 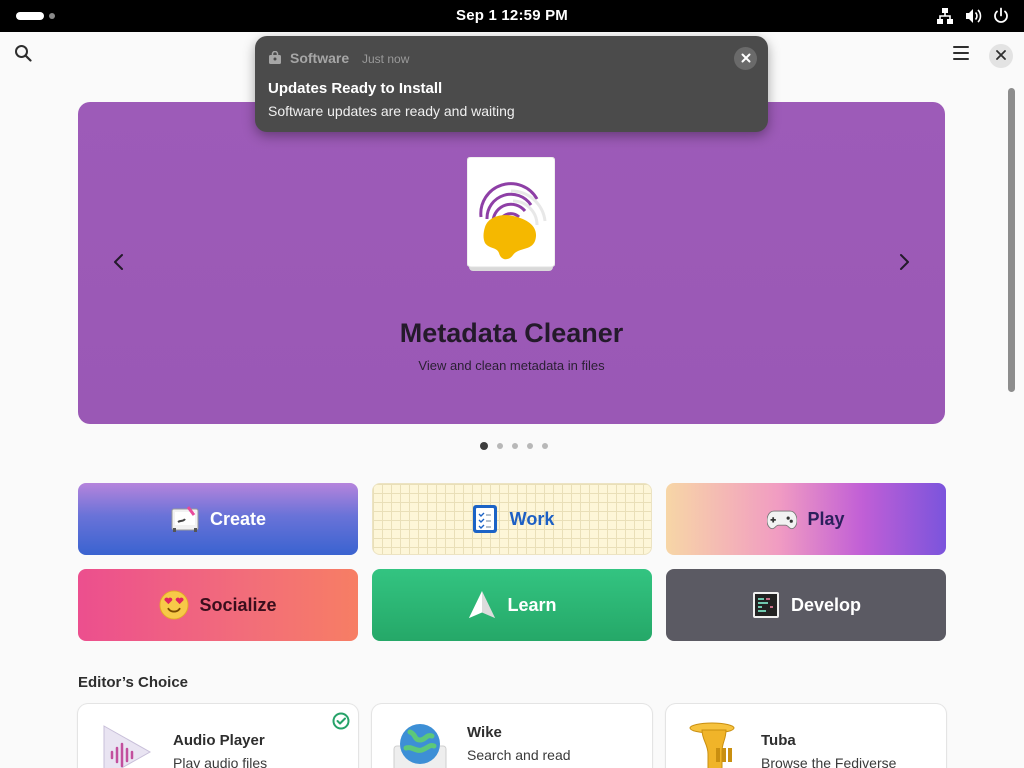 What do you see at coordinates (782, 519) in the screenshot?
I see `gamepad-icon` at bounding box center [782, 519].